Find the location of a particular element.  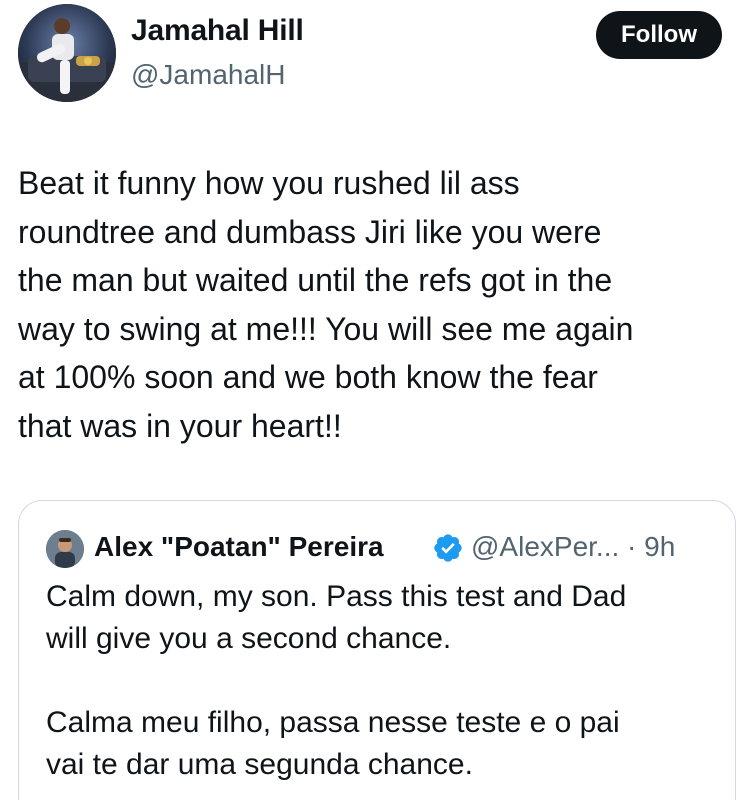

quote-avatar-image is located at coordinates (65, 549).